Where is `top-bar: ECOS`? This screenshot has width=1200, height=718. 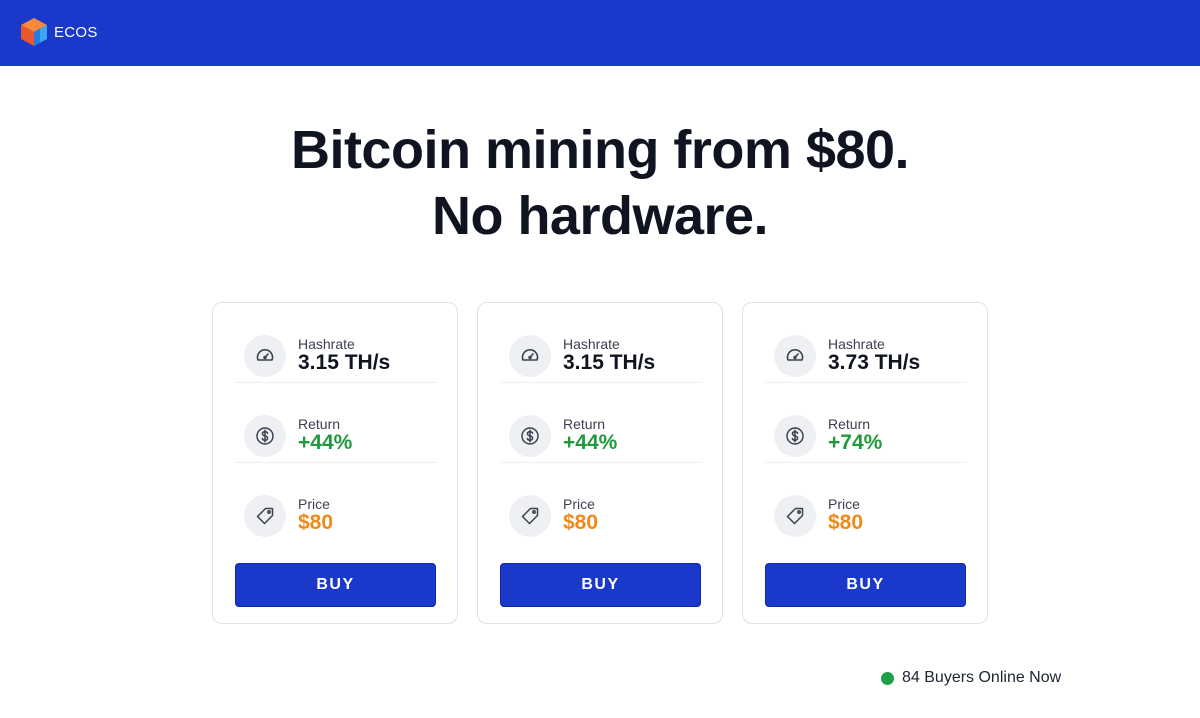 top-bar: ECOS is located at coordinates (600, 33).